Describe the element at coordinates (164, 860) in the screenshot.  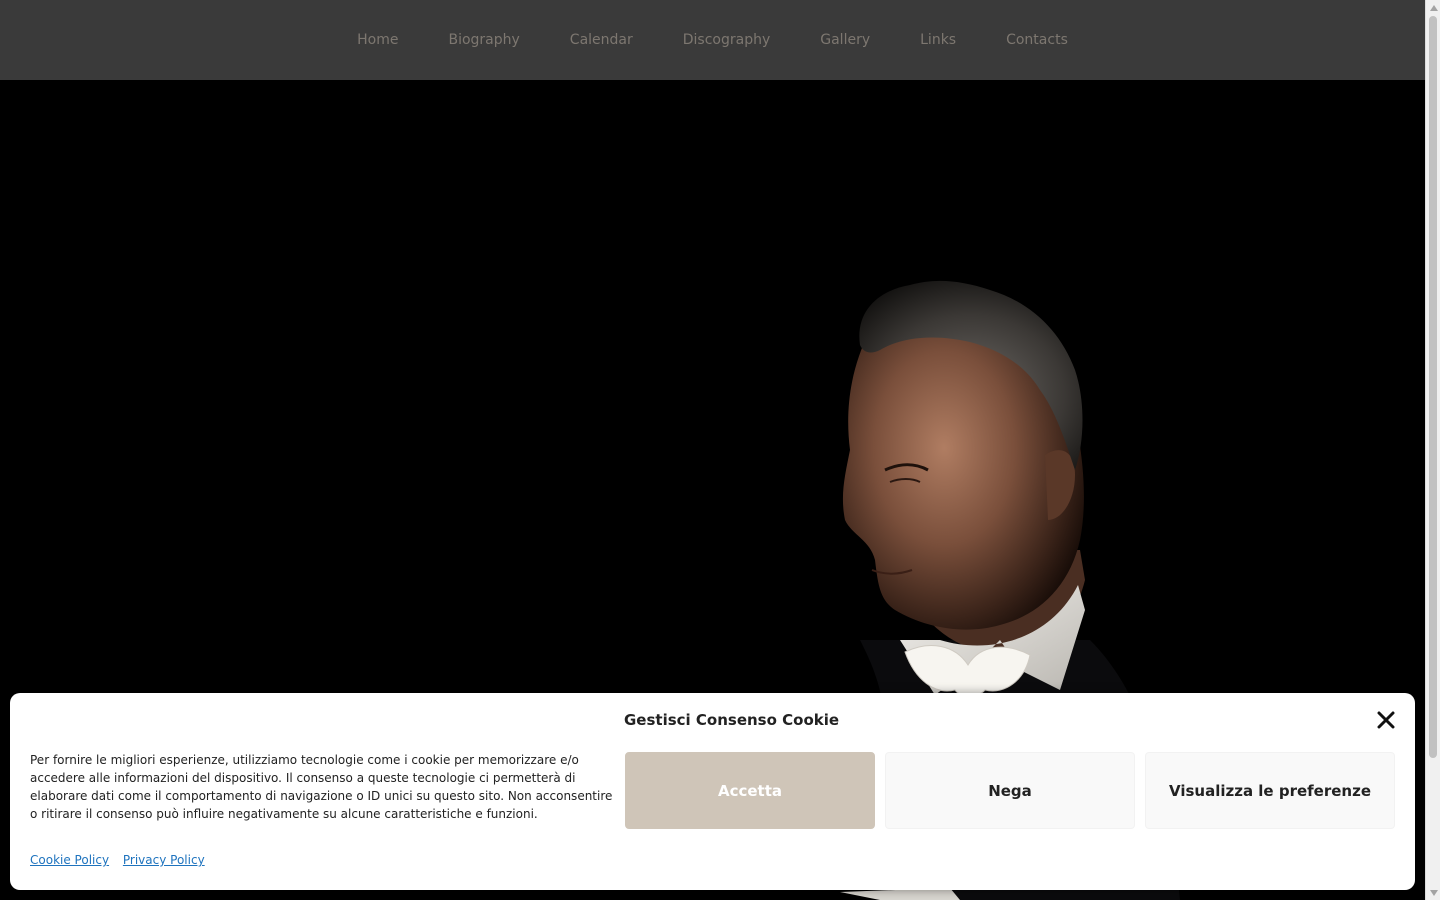
I see `privacy-policy-link: Privacy Policy` at that location.